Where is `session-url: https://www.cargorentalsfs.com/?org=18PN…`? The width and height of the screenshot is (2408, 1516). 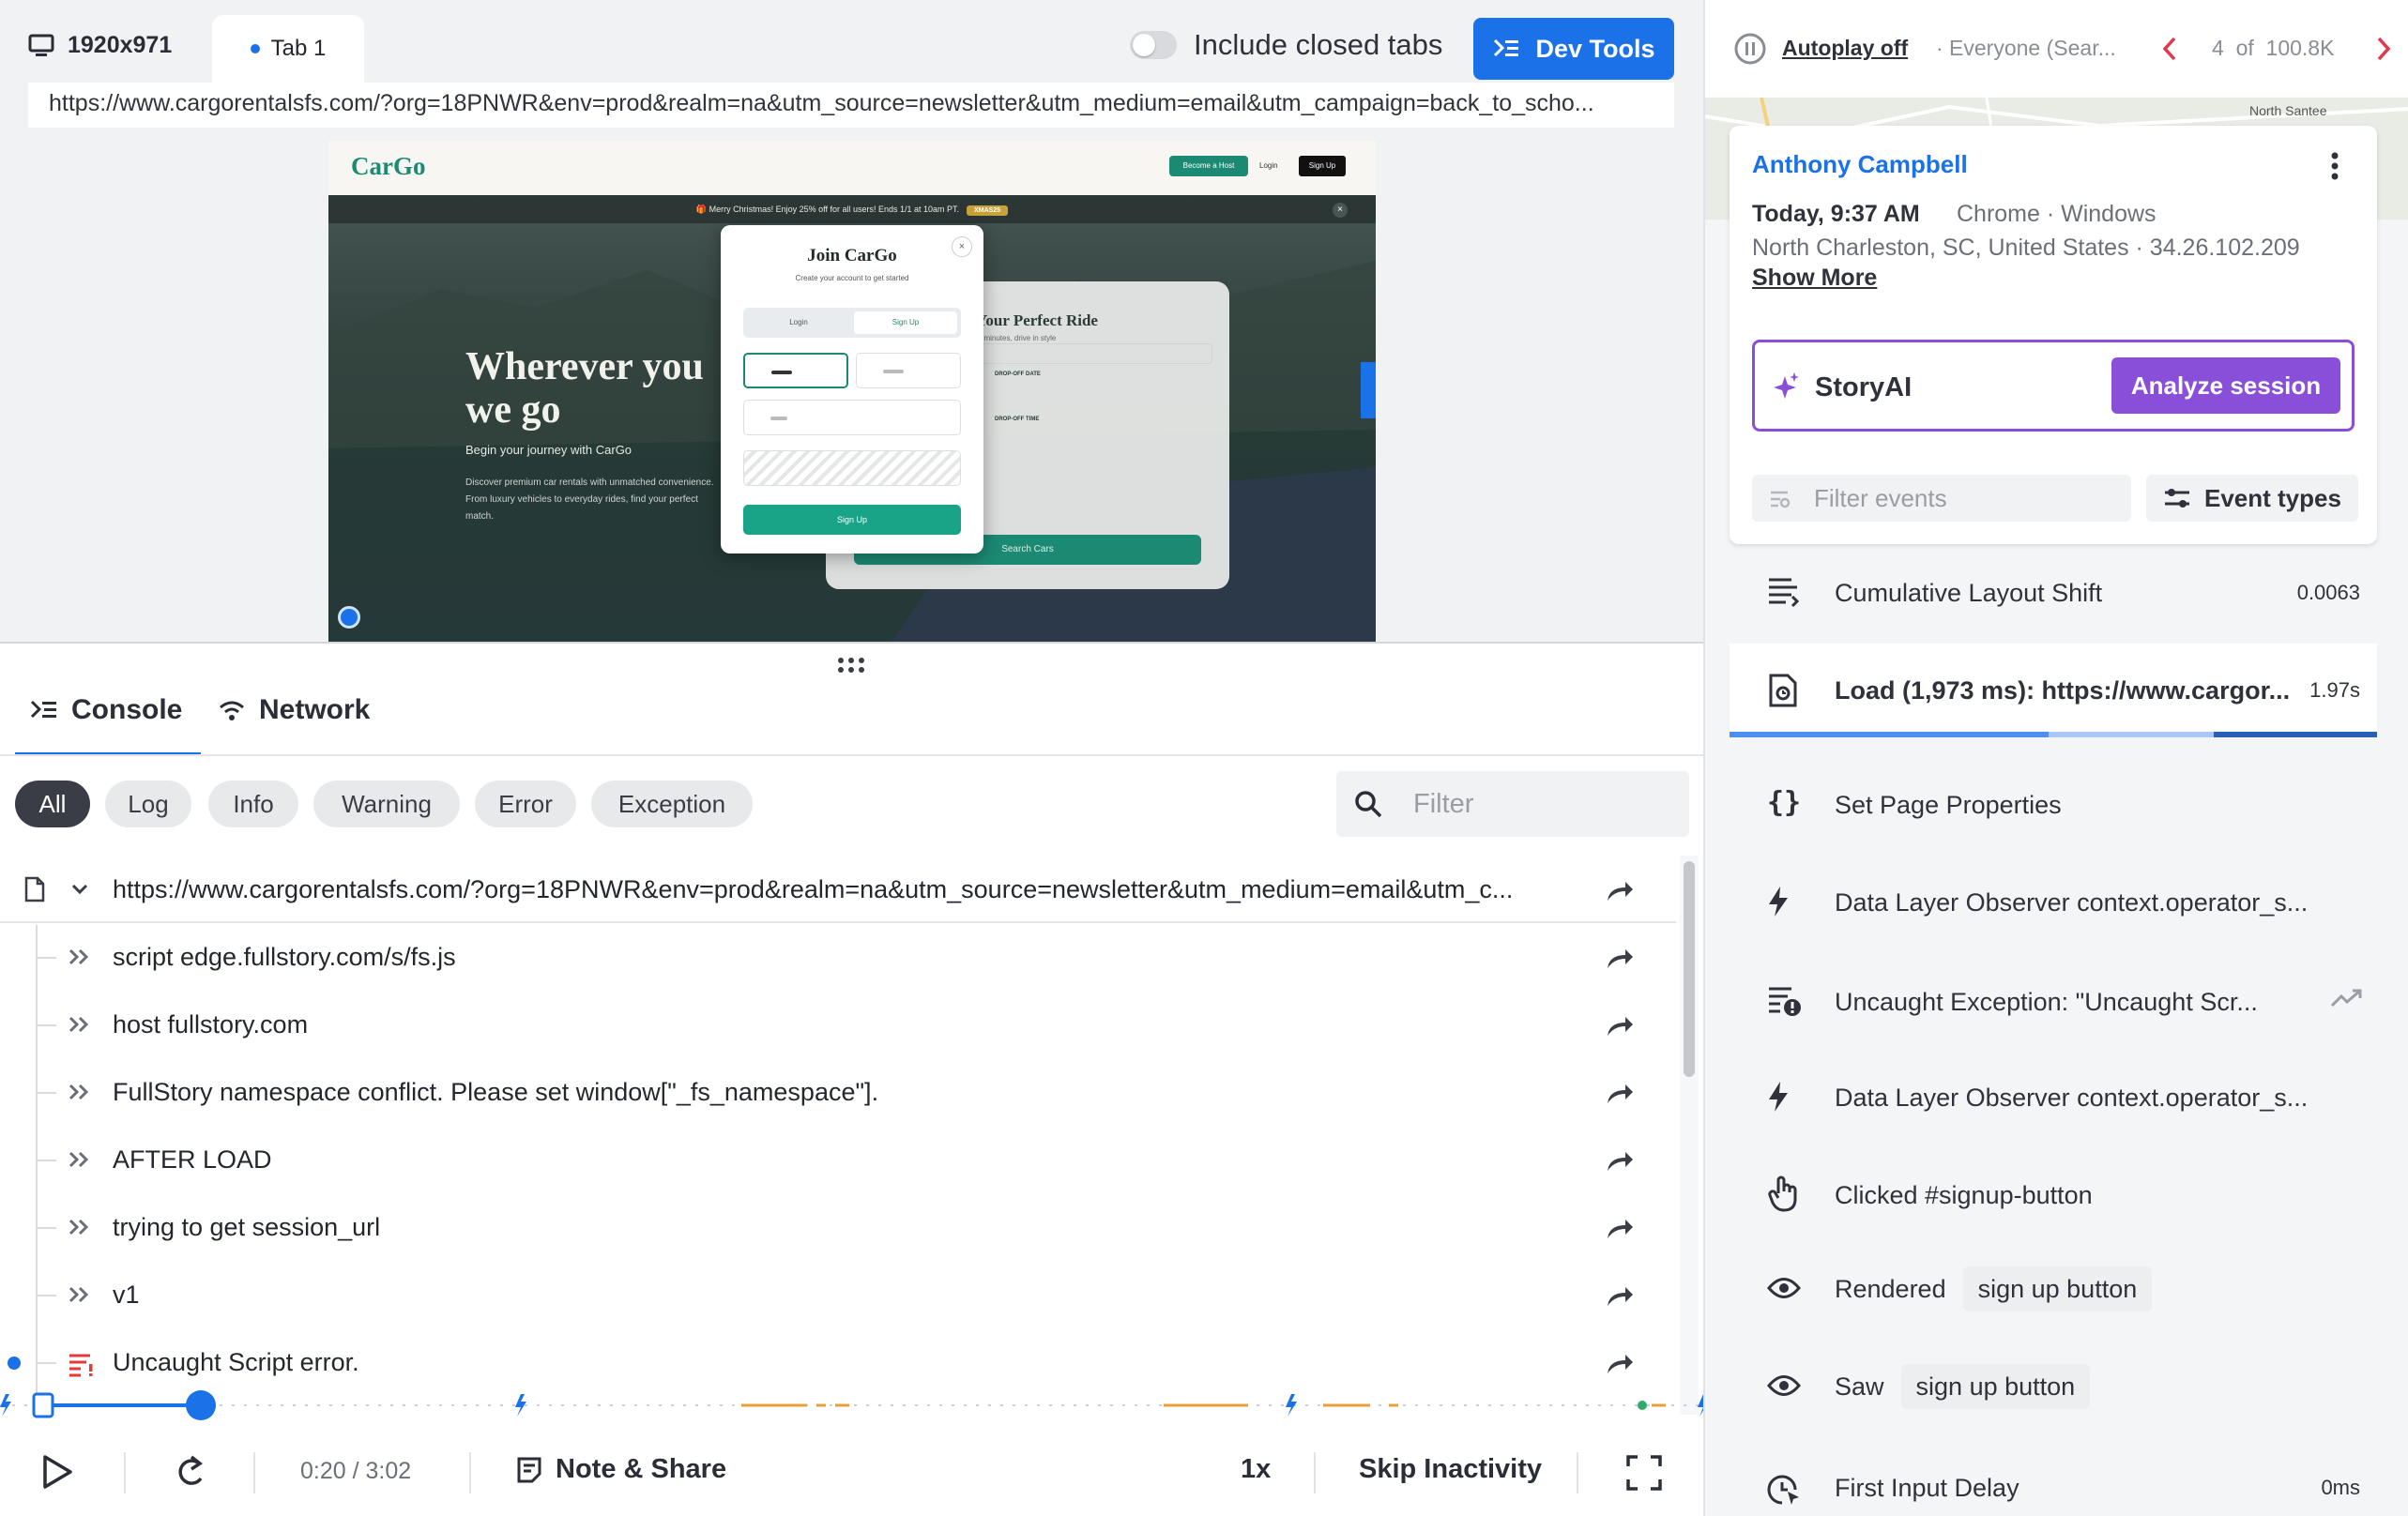 session-url: https://www.cargorentalsfs.com/?org=18PN… is located at coordinates (851, 105).